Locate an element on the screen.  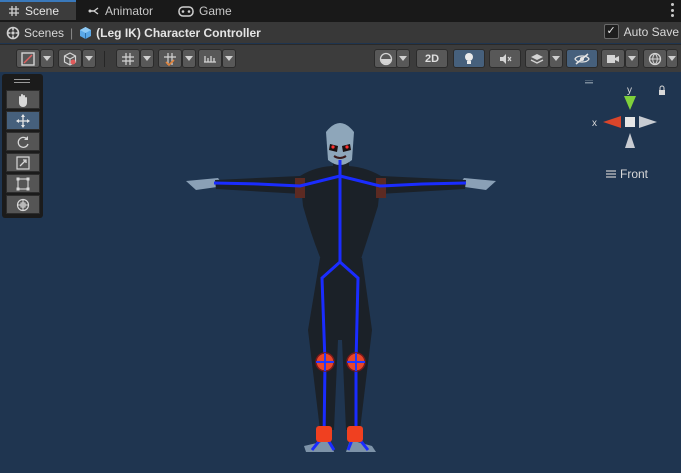
gizmos-button is located at coordinates (655, 58).